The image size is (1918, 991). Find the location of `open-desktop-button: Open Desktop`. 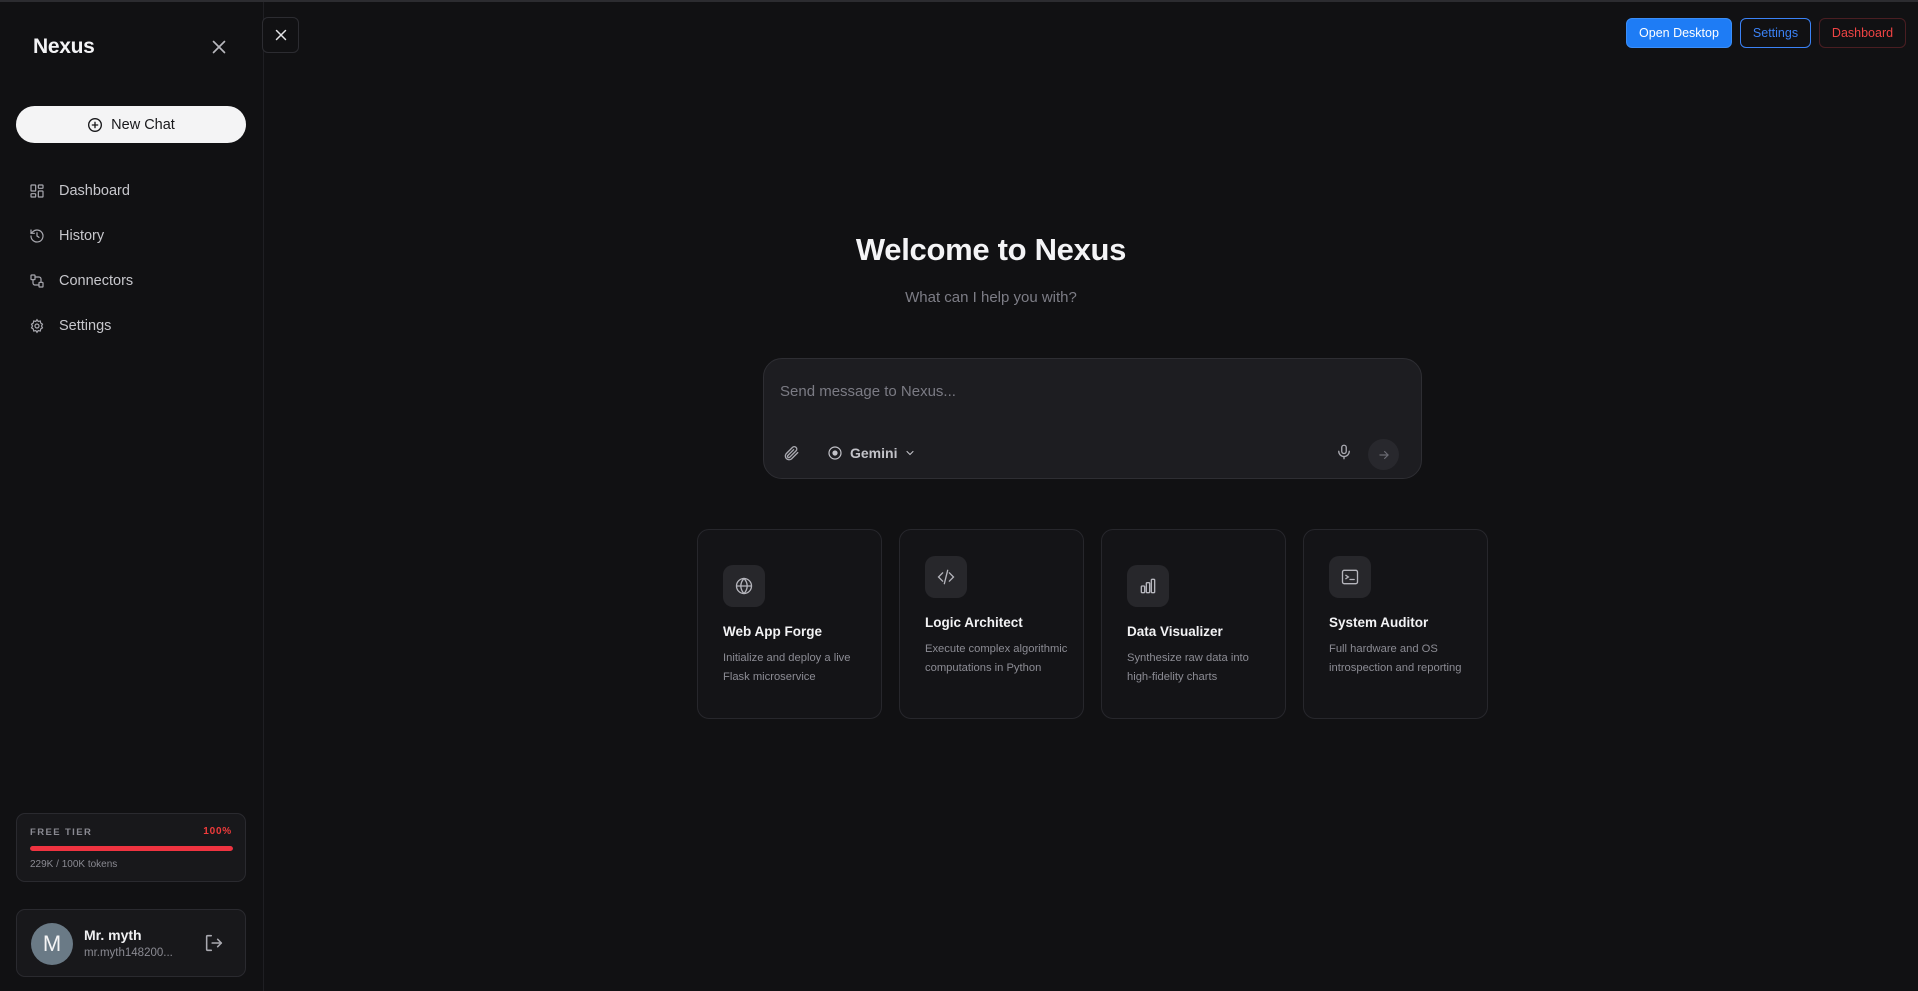

open-desktop-button: Open Desktop is located at coordinates (1679, 33).